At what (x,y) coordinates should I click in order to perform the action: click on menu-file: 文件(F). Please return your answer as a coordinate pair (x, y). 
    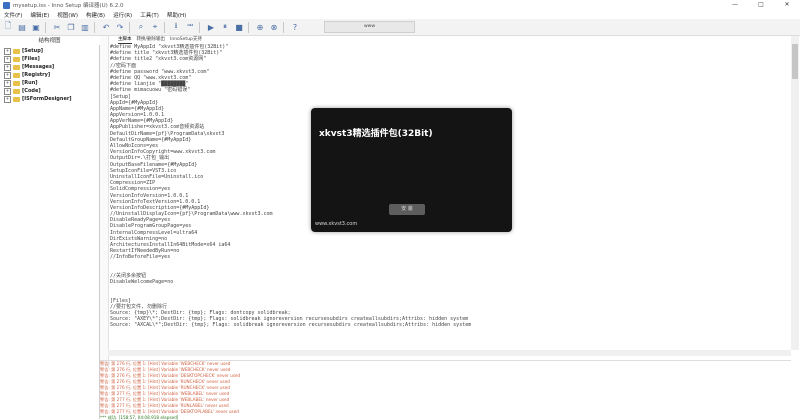
    Looking at the image, I should click on (13, 15).